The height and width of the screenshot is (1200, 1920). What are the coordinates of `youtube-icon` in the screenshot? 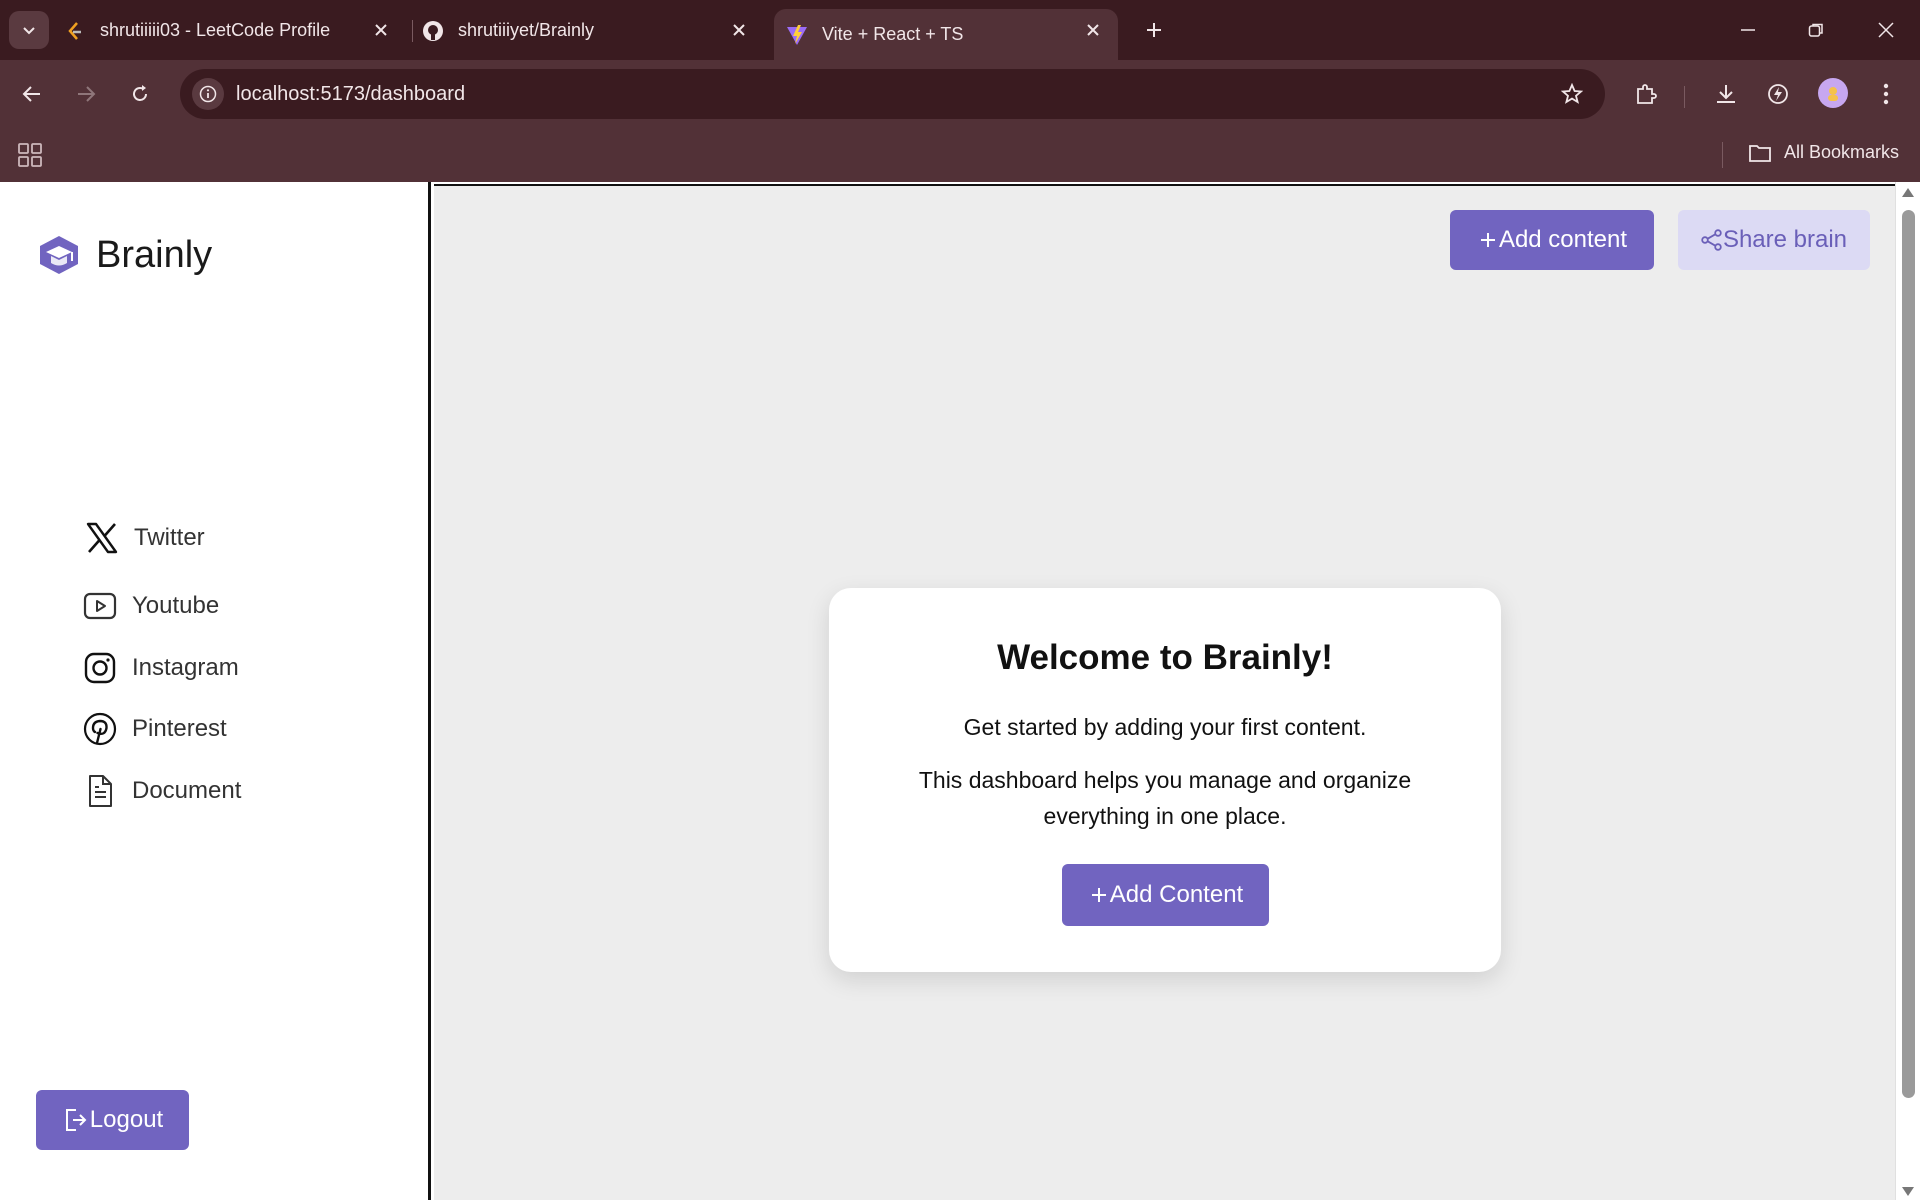 It's located at (100, 606).